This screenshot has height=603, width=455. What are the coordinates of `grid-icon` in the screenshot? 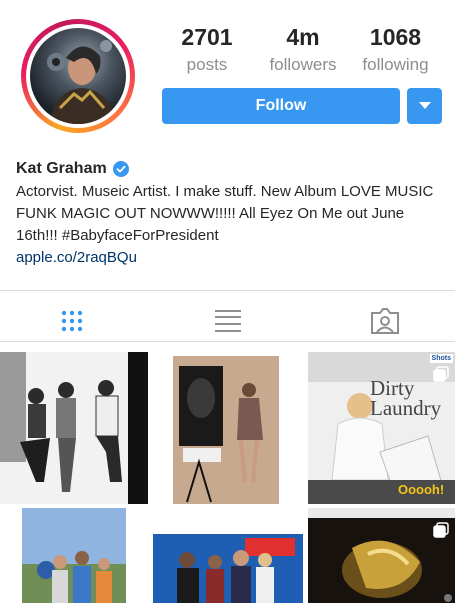 It's located at (72, 321).